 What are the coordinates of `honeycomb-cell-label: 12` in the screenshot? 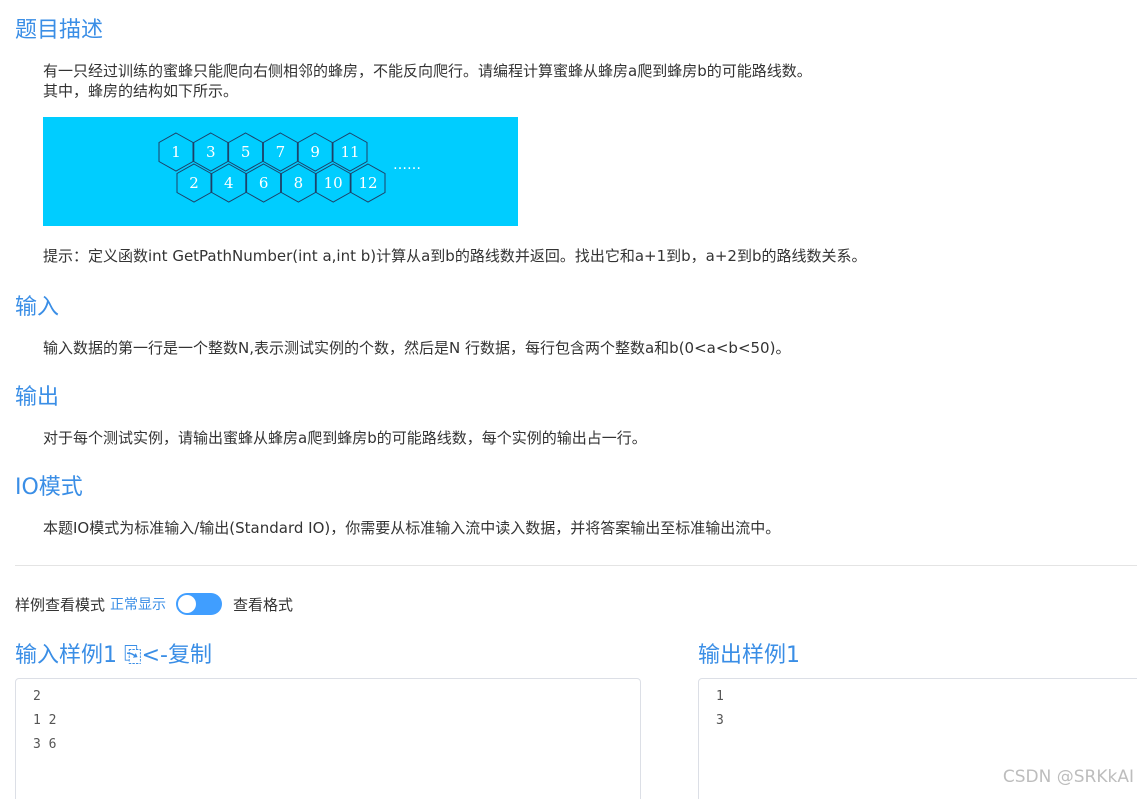 It's located at (367, 183).